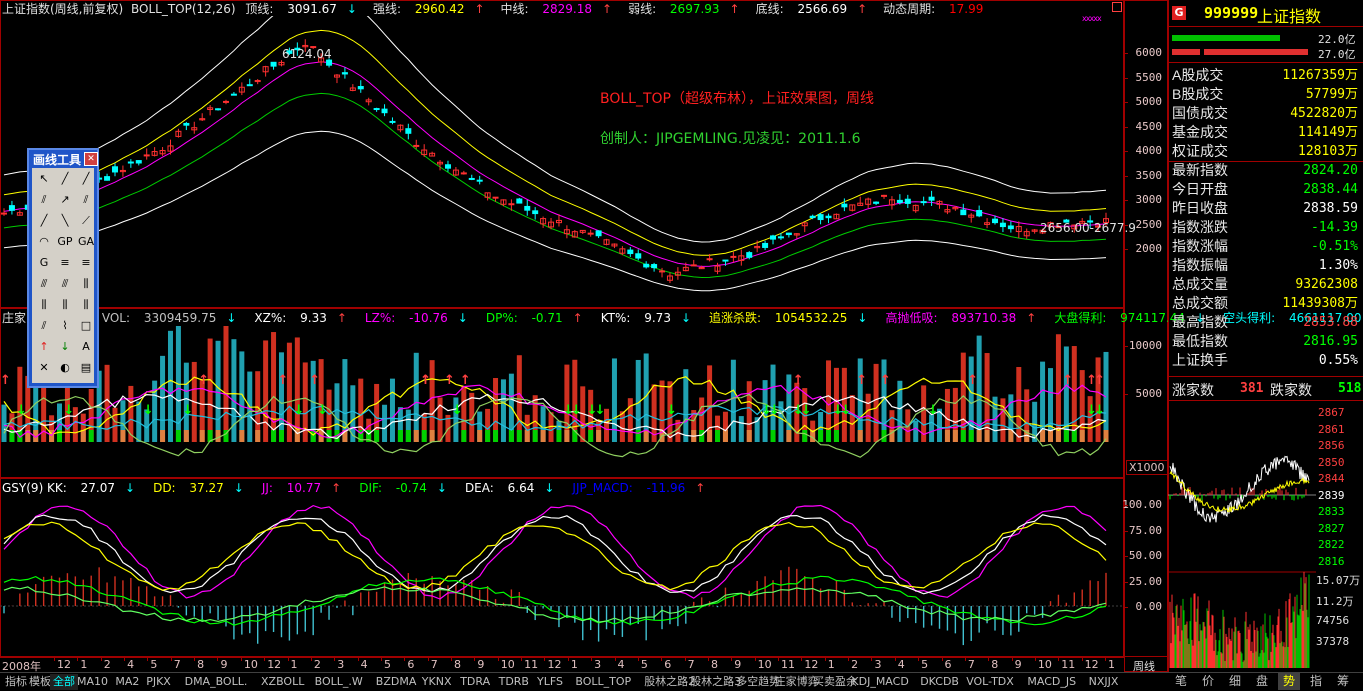 This screenshot has height=691, width=1363. What do you see at coordinates (91, 159) in the screenshot?
I see `drawing-tool-close-button: ✕` at bounding box center [91, 159].